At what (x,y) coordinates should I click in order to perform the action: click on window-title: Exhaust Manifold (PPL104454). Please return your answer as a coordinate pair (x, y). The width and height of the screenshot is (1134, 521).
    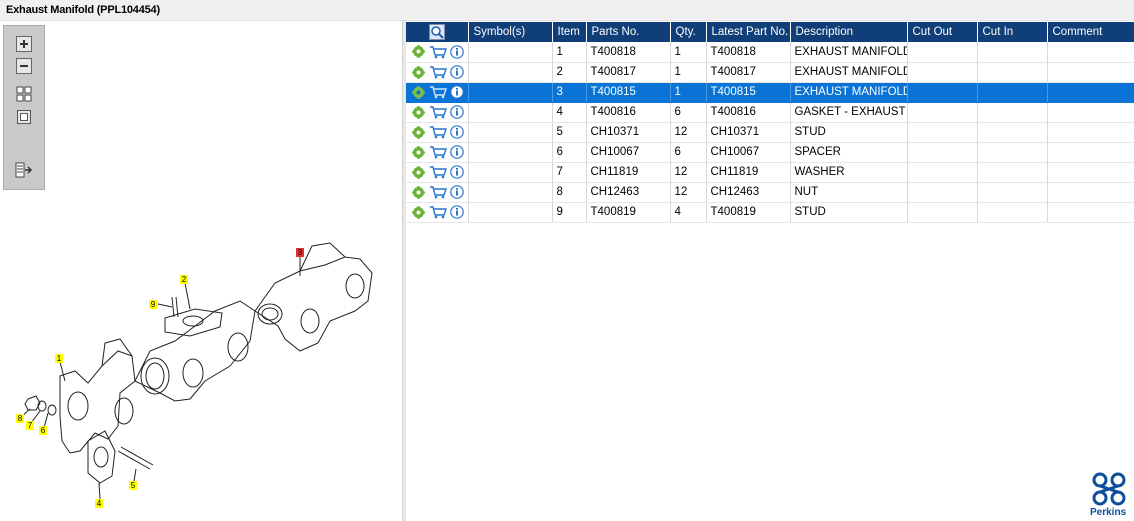
    Looking at the image, I should click on (83, 10).